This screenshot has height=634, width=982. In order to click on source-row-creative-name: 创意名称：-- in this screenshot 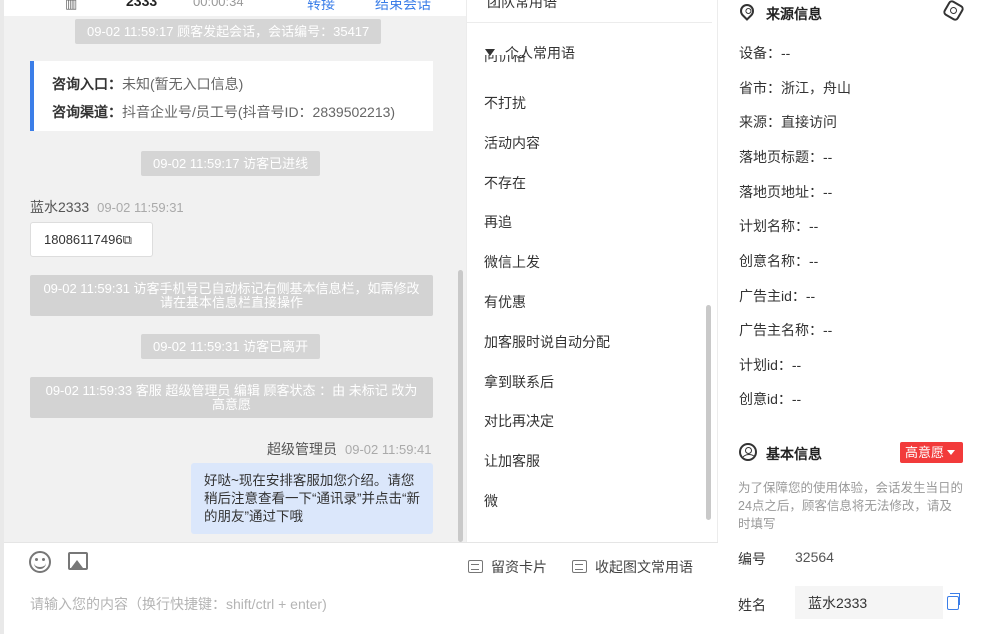, I will do `click(779, 261)`.